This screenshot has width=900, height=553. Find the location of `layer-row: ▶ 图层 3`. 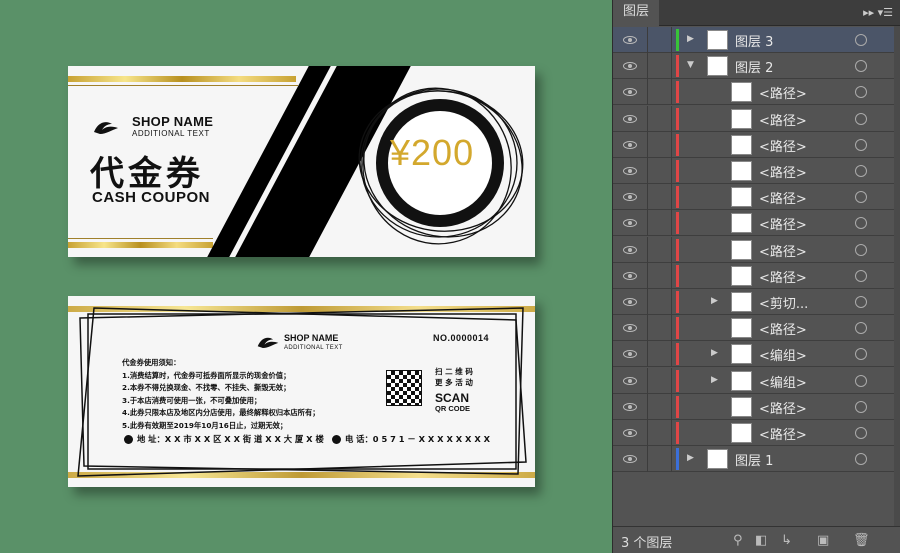

layer-row: ▶ 图层 3 is located at coordinates (754, 40).